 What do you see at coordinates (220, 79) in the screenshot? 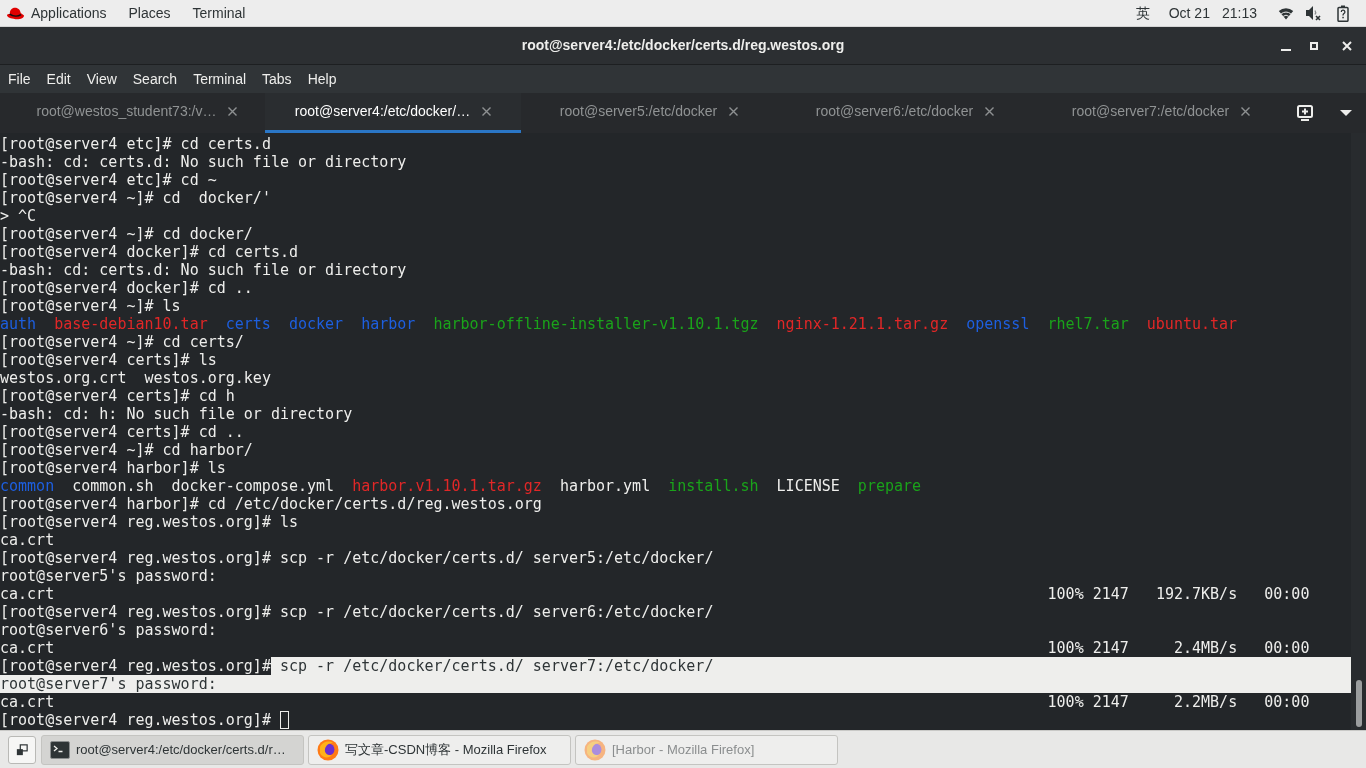
I see `menu-item: Terminal` at bounding box center [220, 79].